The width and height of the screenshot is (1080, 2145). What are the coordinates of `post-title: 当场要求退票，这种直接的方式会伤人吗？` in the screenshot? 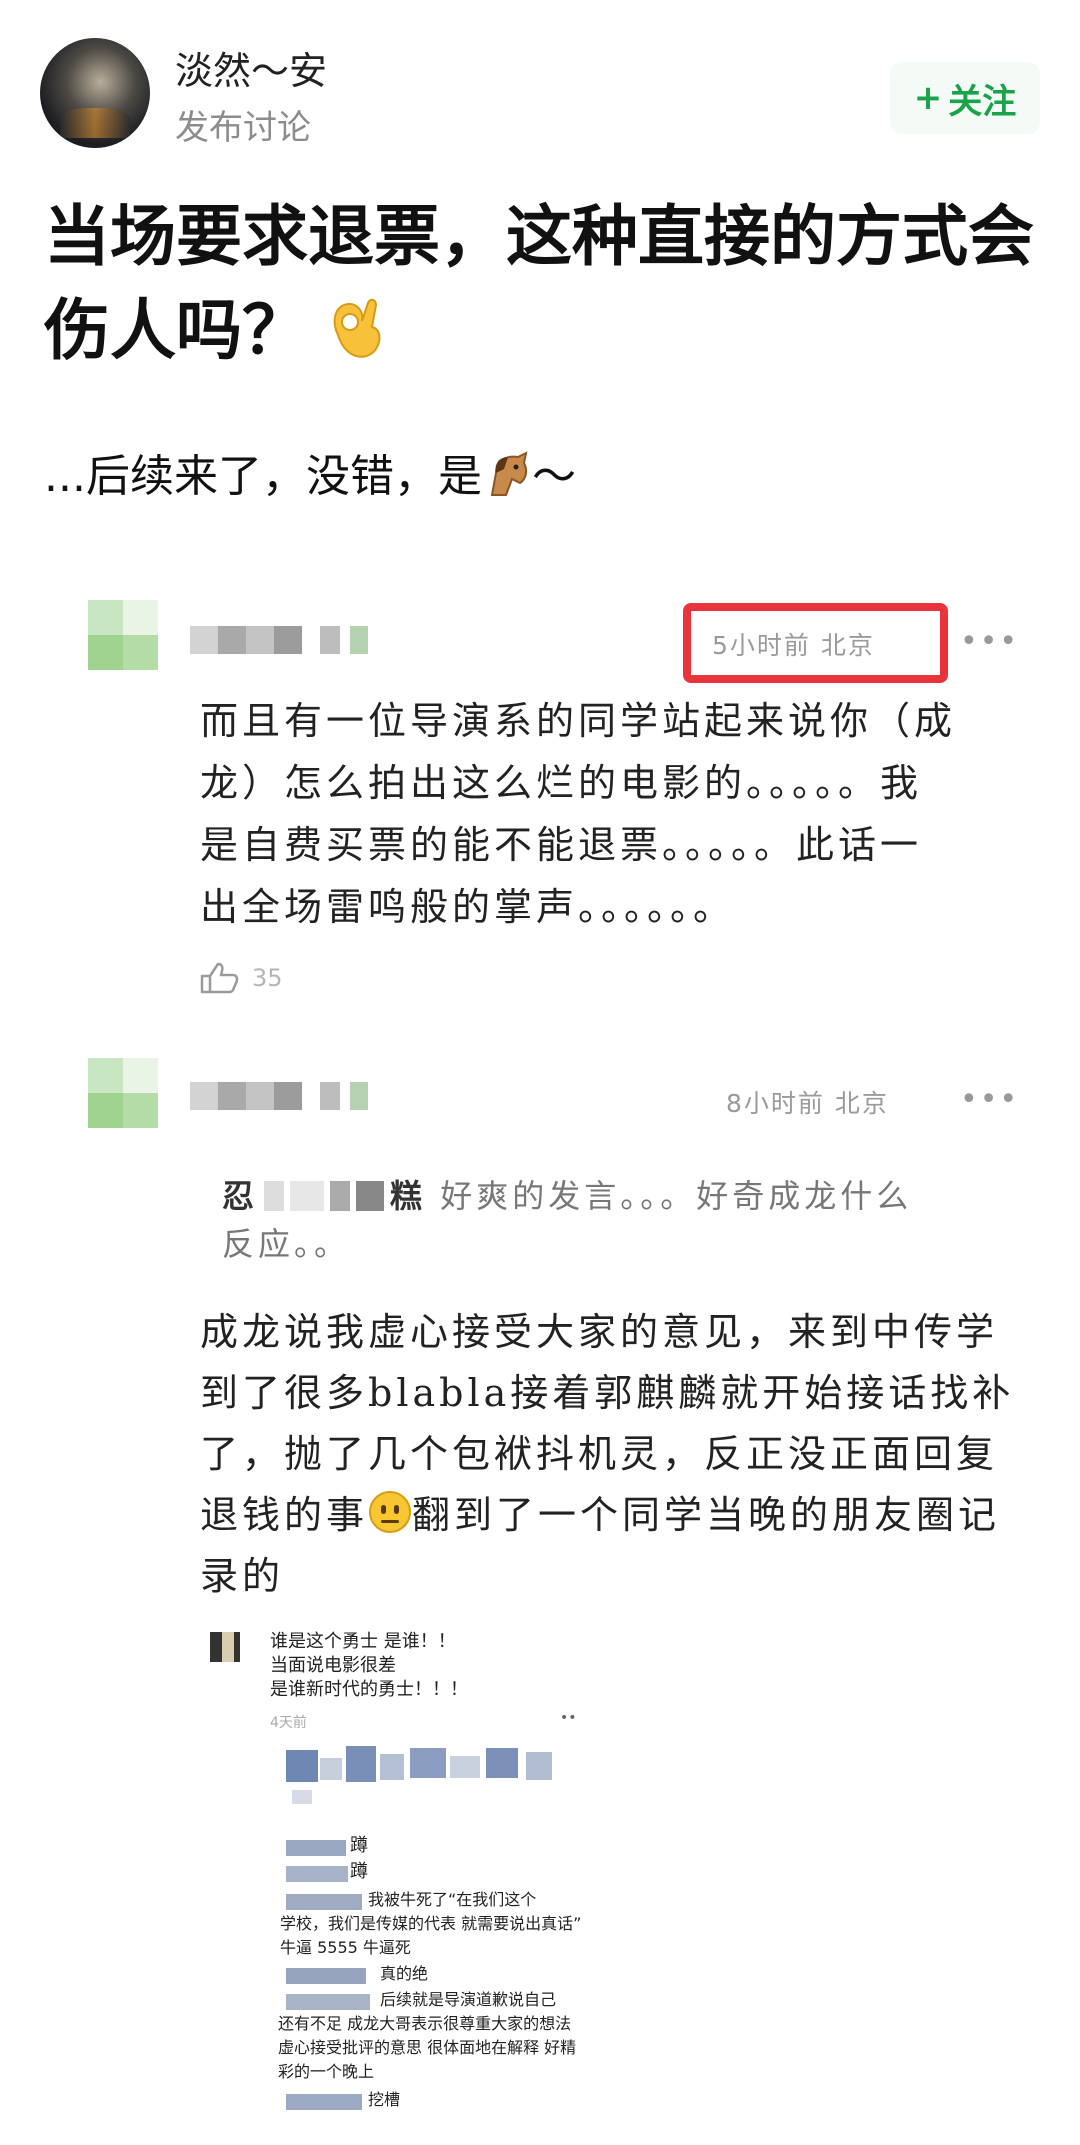 It's located at (544, 284).